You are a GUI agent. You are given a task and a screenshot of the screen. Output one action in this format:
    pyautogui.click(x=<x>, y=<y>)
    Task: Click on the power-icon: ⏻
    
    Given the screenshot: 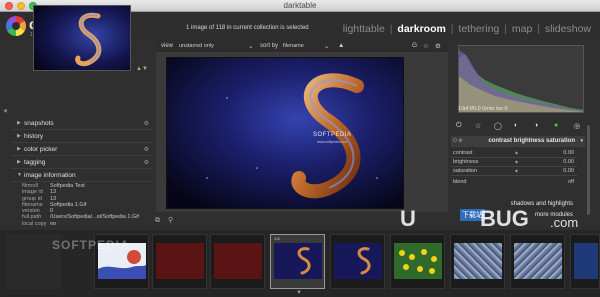 What is the action you would take?
    pyautogui.click(x=459, y=126)
    